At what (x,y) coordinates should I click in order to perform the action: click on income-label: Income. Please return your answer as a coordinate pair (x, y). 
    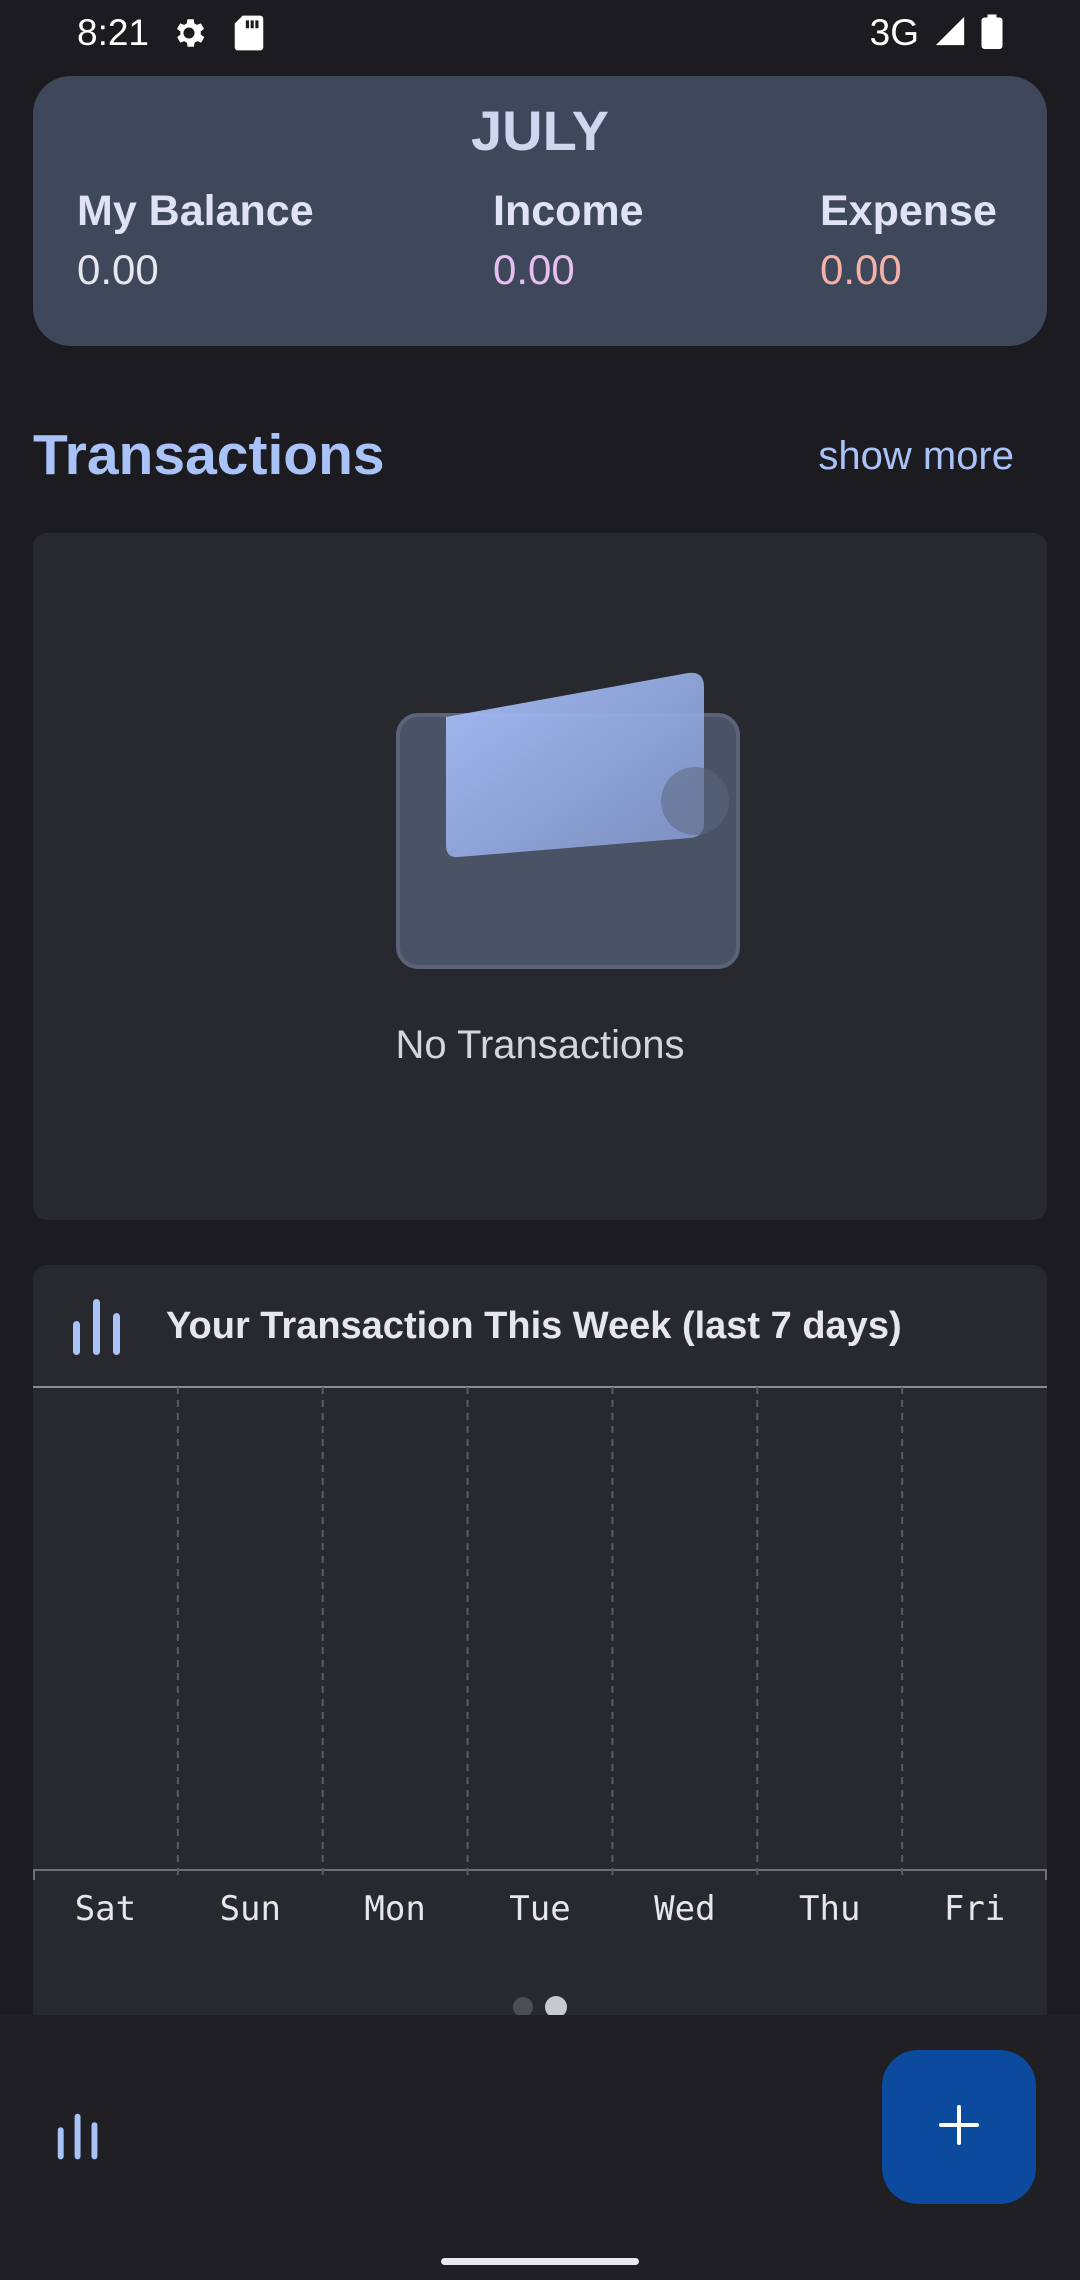
    Looking at the image, I should click on (568, 211).